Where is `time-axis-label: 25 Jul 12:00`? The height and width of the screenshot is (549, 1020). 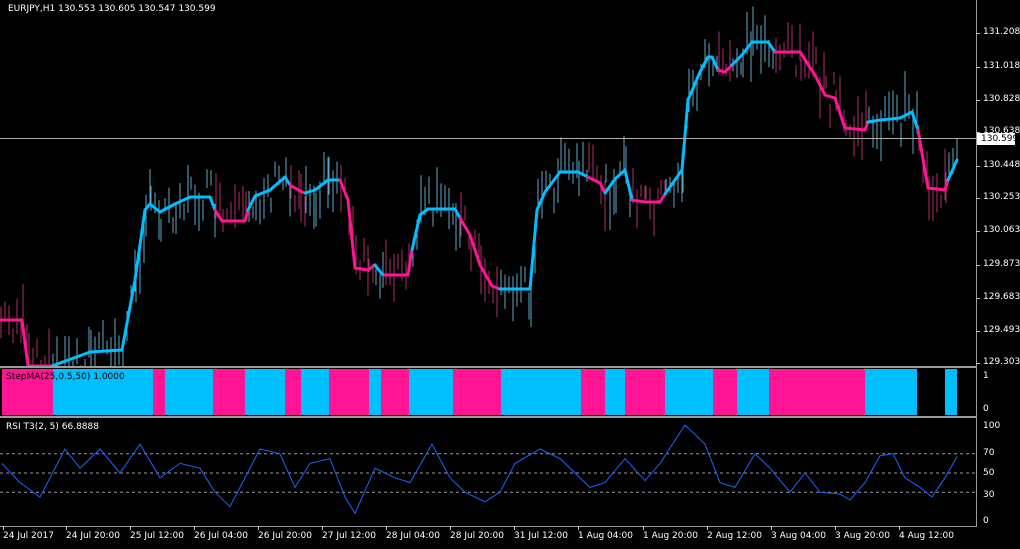
time-axis-label: 25 Jul 12:00 is located at coordinates (157, 536).